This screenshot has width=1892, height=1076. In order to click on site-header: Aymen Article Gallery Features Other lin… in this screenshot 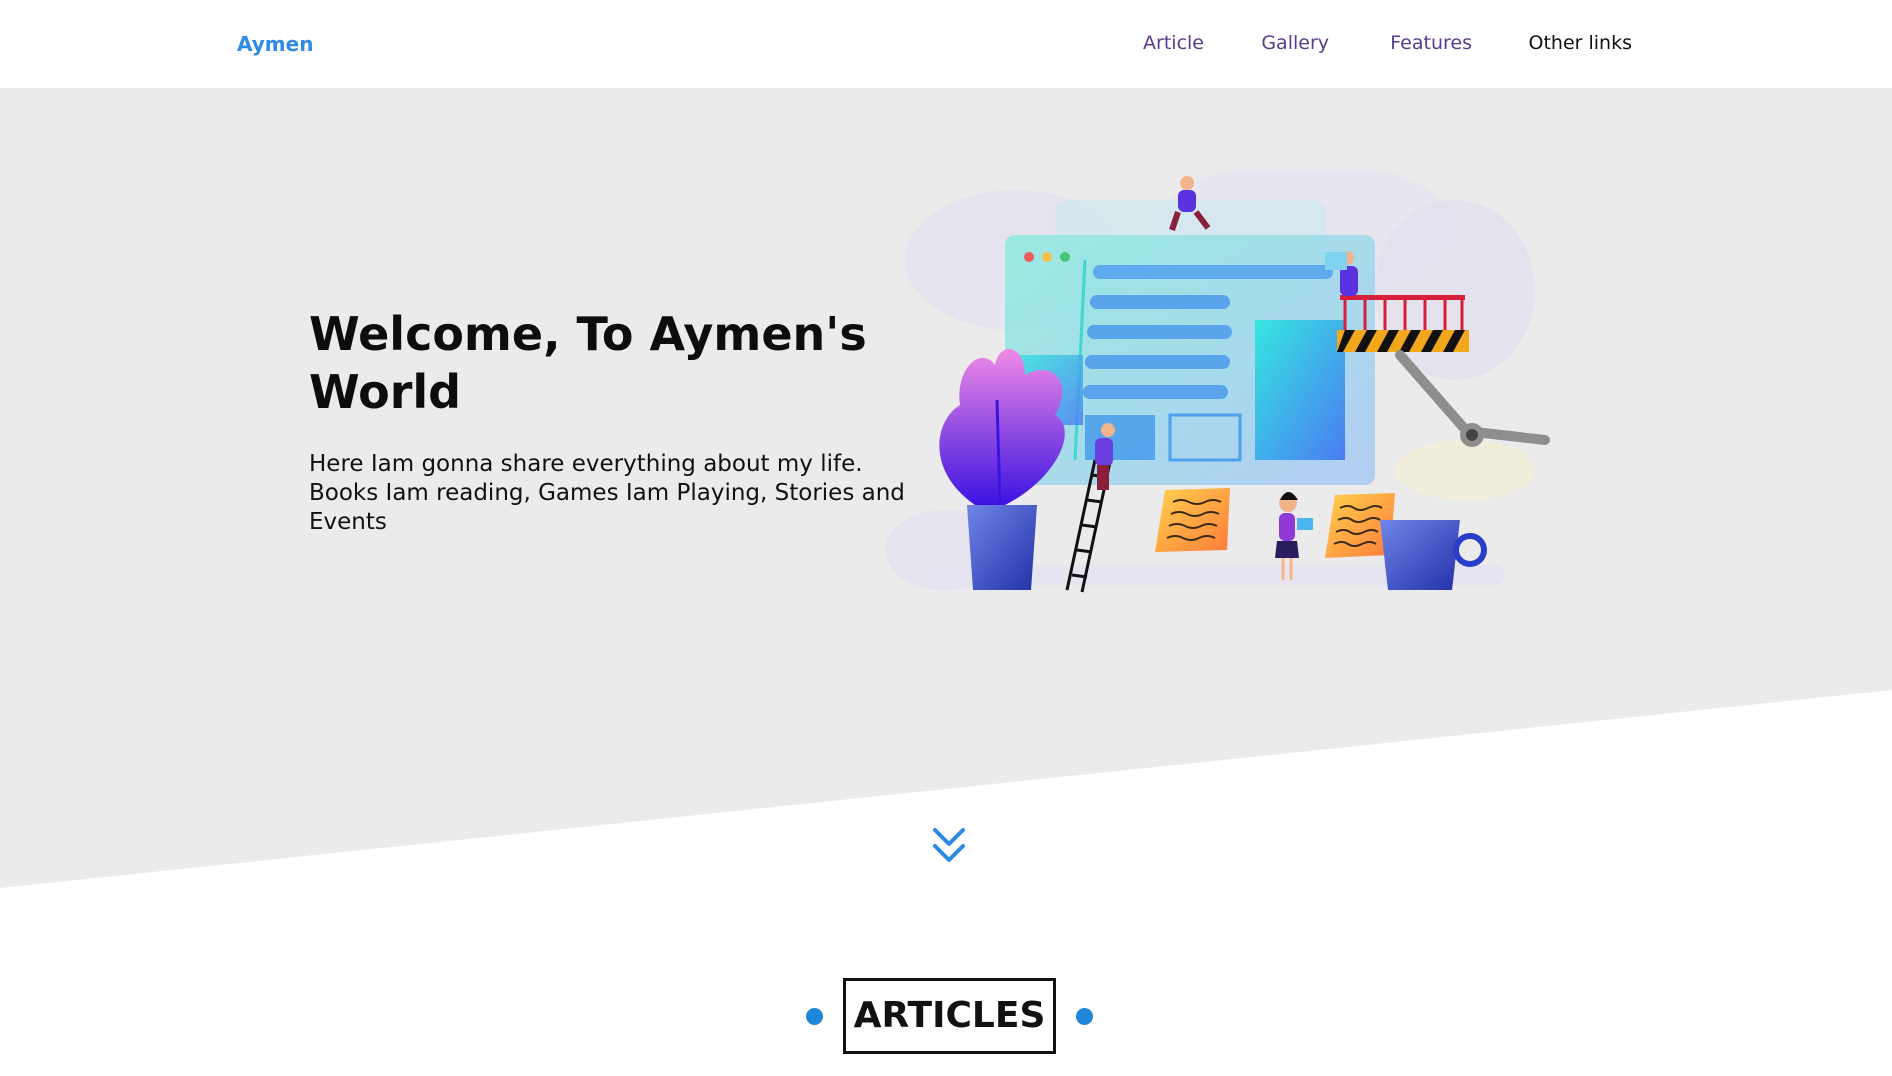, I will do `click(946, 44)`.